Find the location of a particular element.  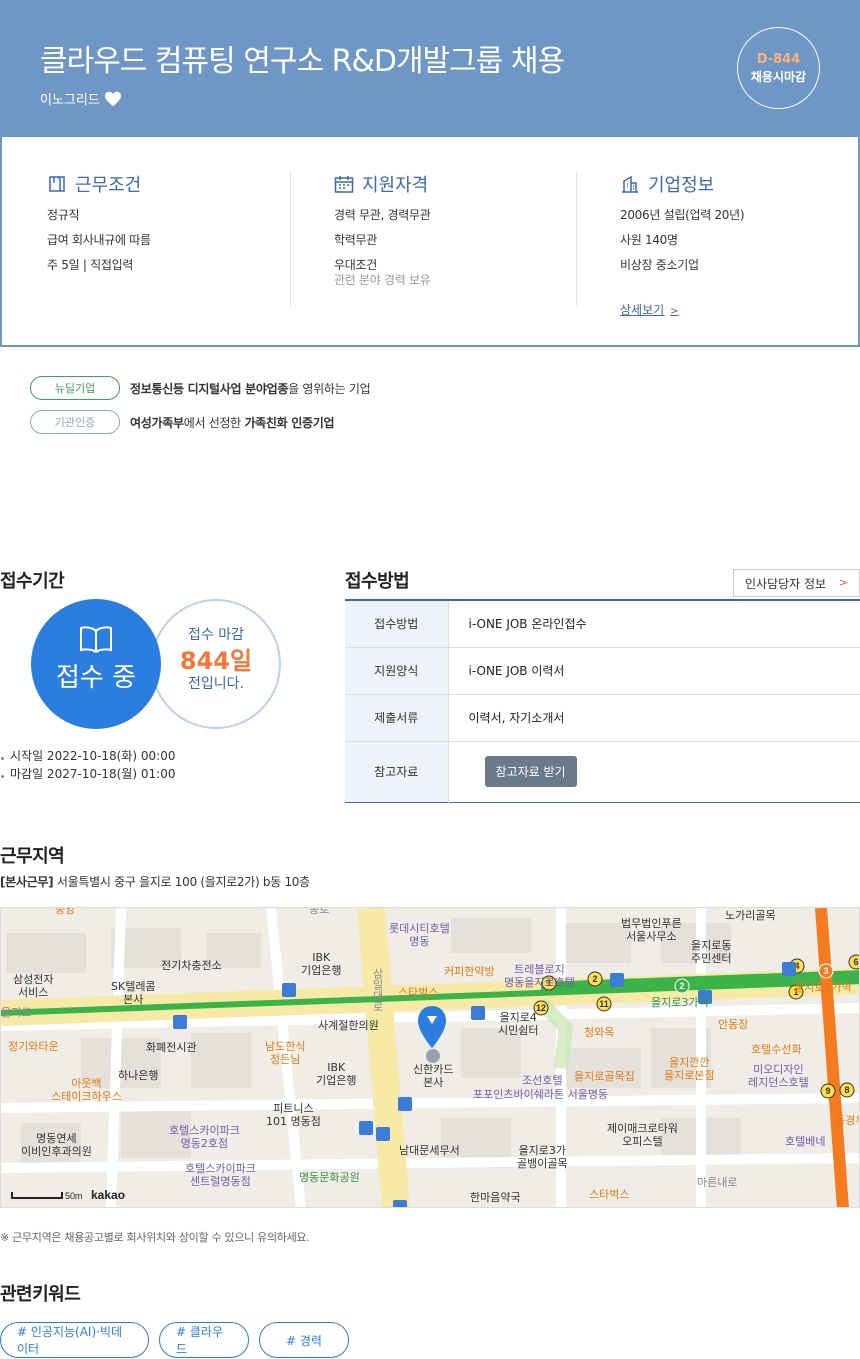

map-label: 아웃백 스테이크하우스 is located at coordinates (86, 1090).